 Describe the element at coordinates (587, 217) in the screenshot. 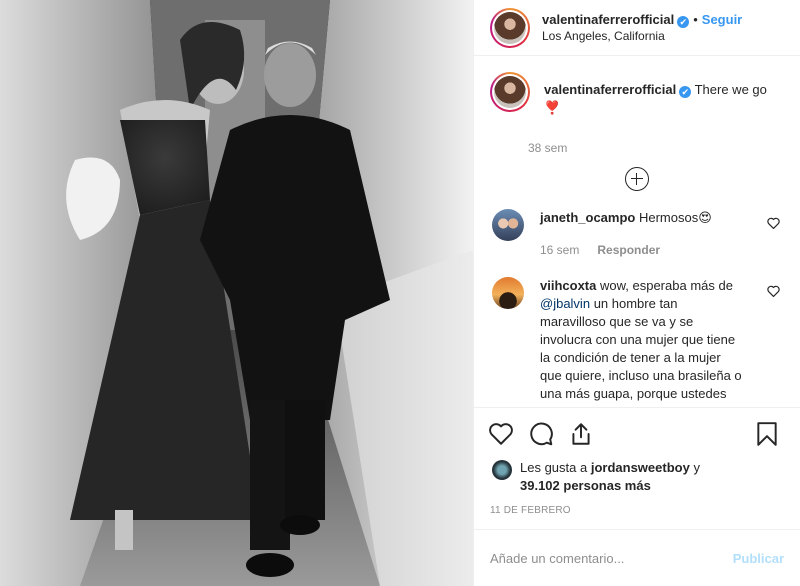

I see `commenter-username: janeth_ocampo` at that location.